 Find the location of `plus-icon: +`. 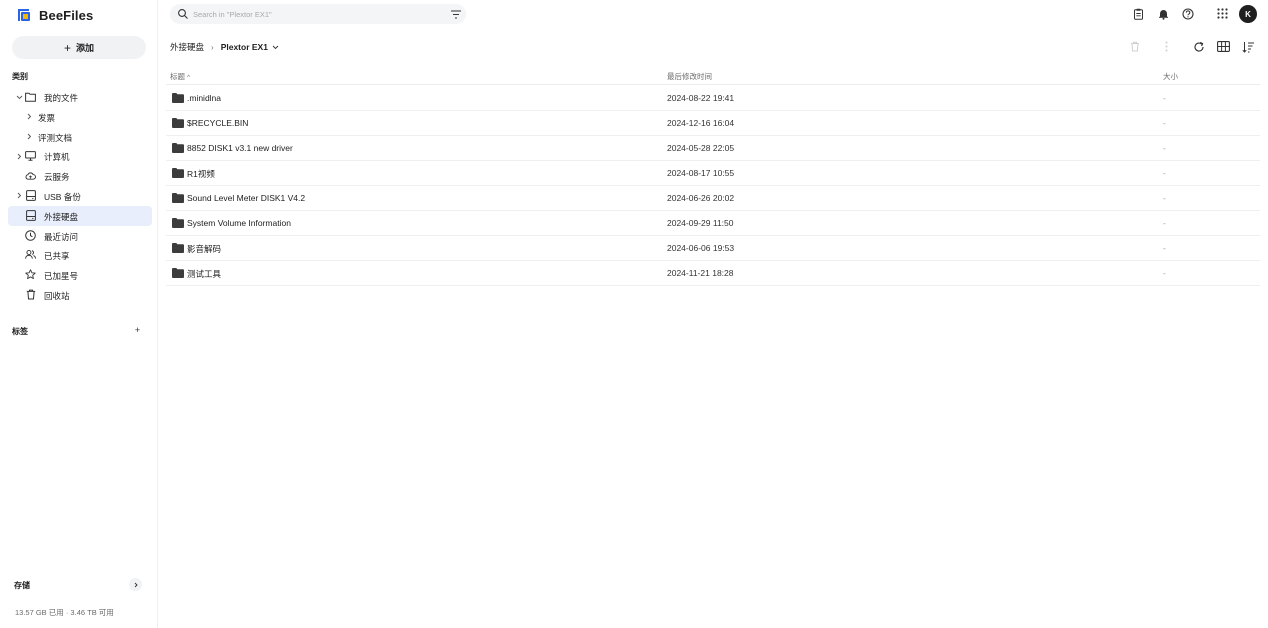

plus-icon: + is located at coordinates (67, 47).